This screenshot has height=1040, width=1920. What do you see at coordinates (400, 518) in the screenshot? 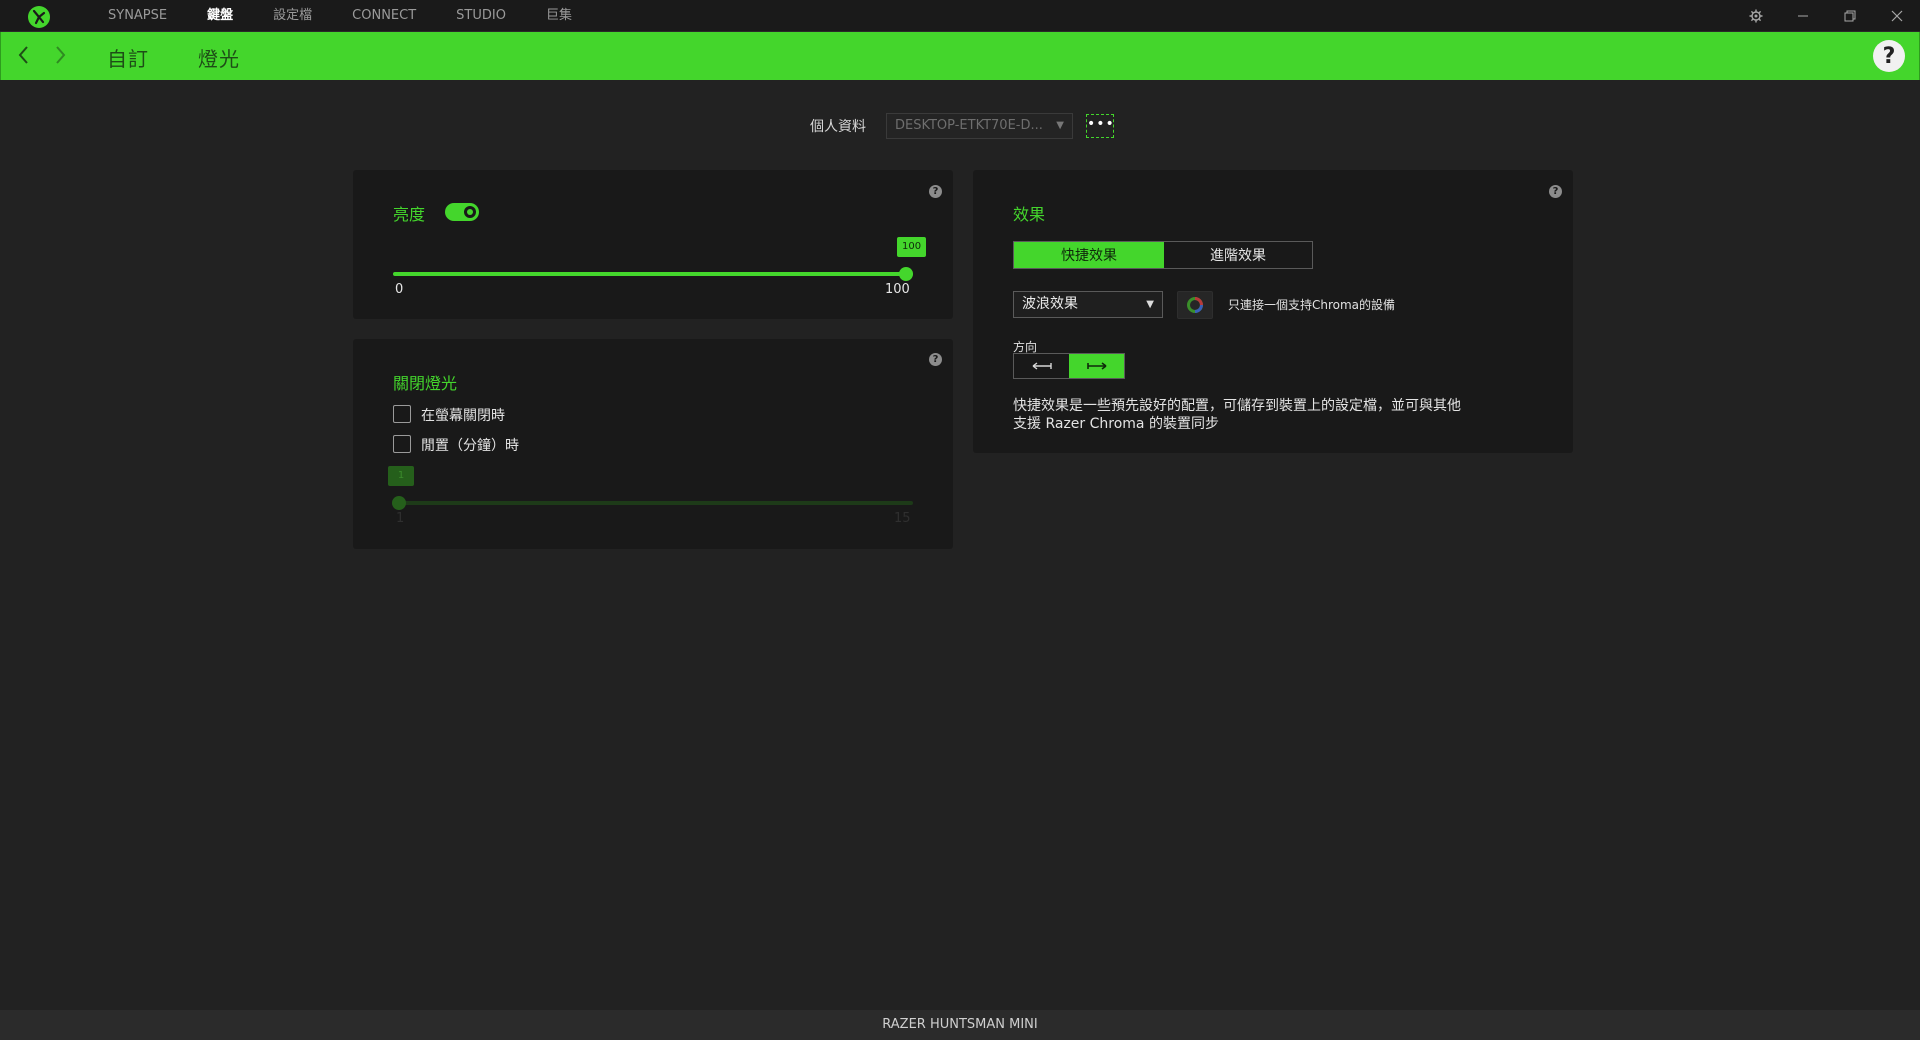
I see `idle-min-label: 1` at bounding box center [400, 518].